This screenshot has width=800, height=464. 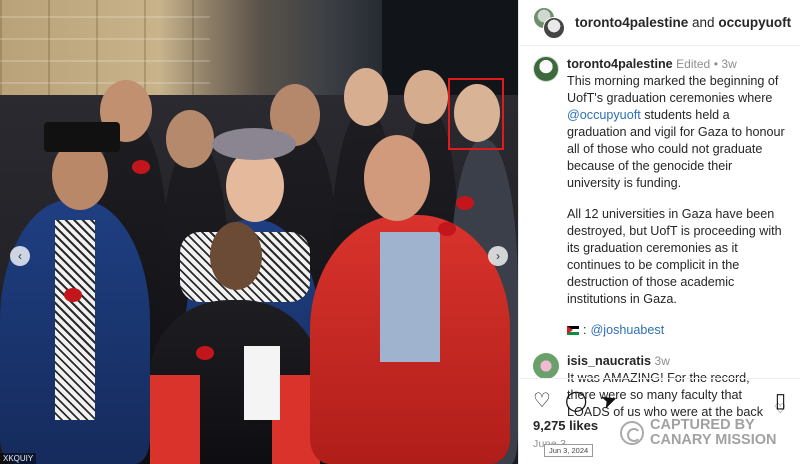 I want to click on credit-mention-link: @joshuabest, so click(x=628, y=330).